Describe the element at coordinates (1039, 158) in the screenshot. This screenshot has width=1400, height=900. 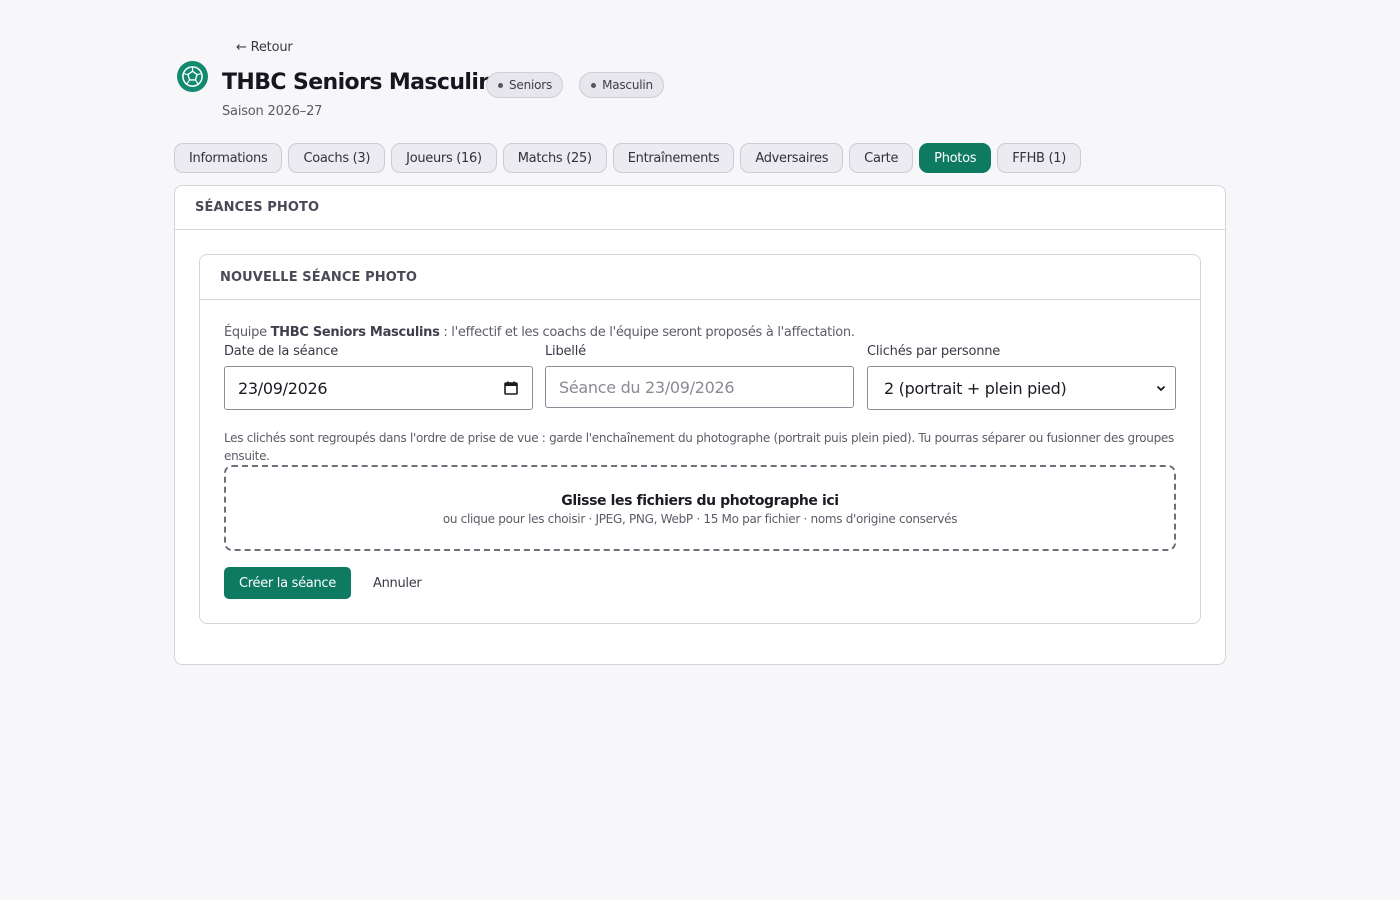
I see `tab-ffhb: FFHB (1)` at that location.